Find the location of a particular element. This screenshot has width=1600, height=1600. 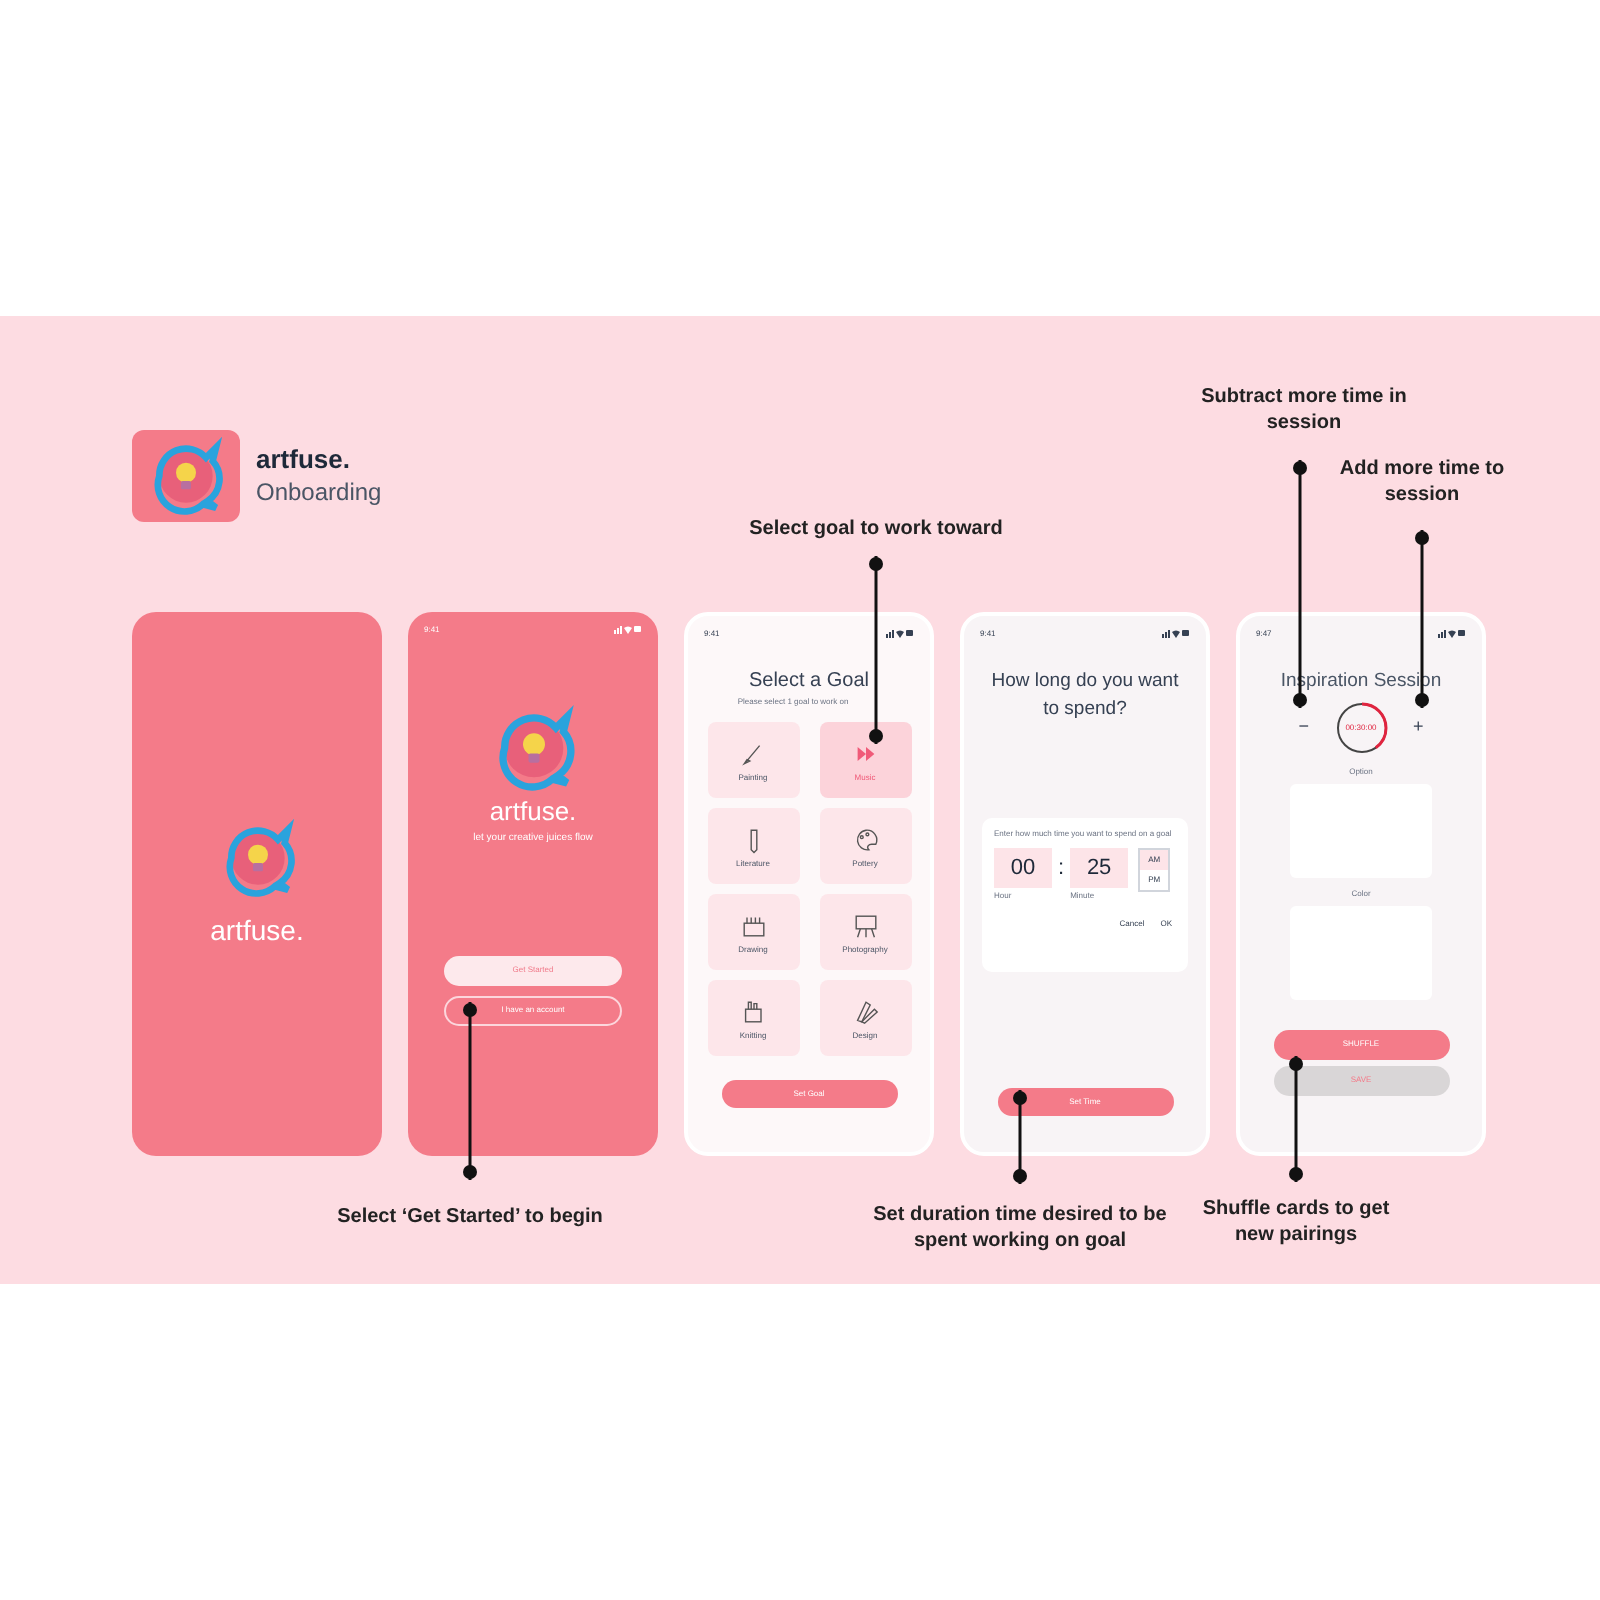

palette-icon is located at coordinates (865, 839).